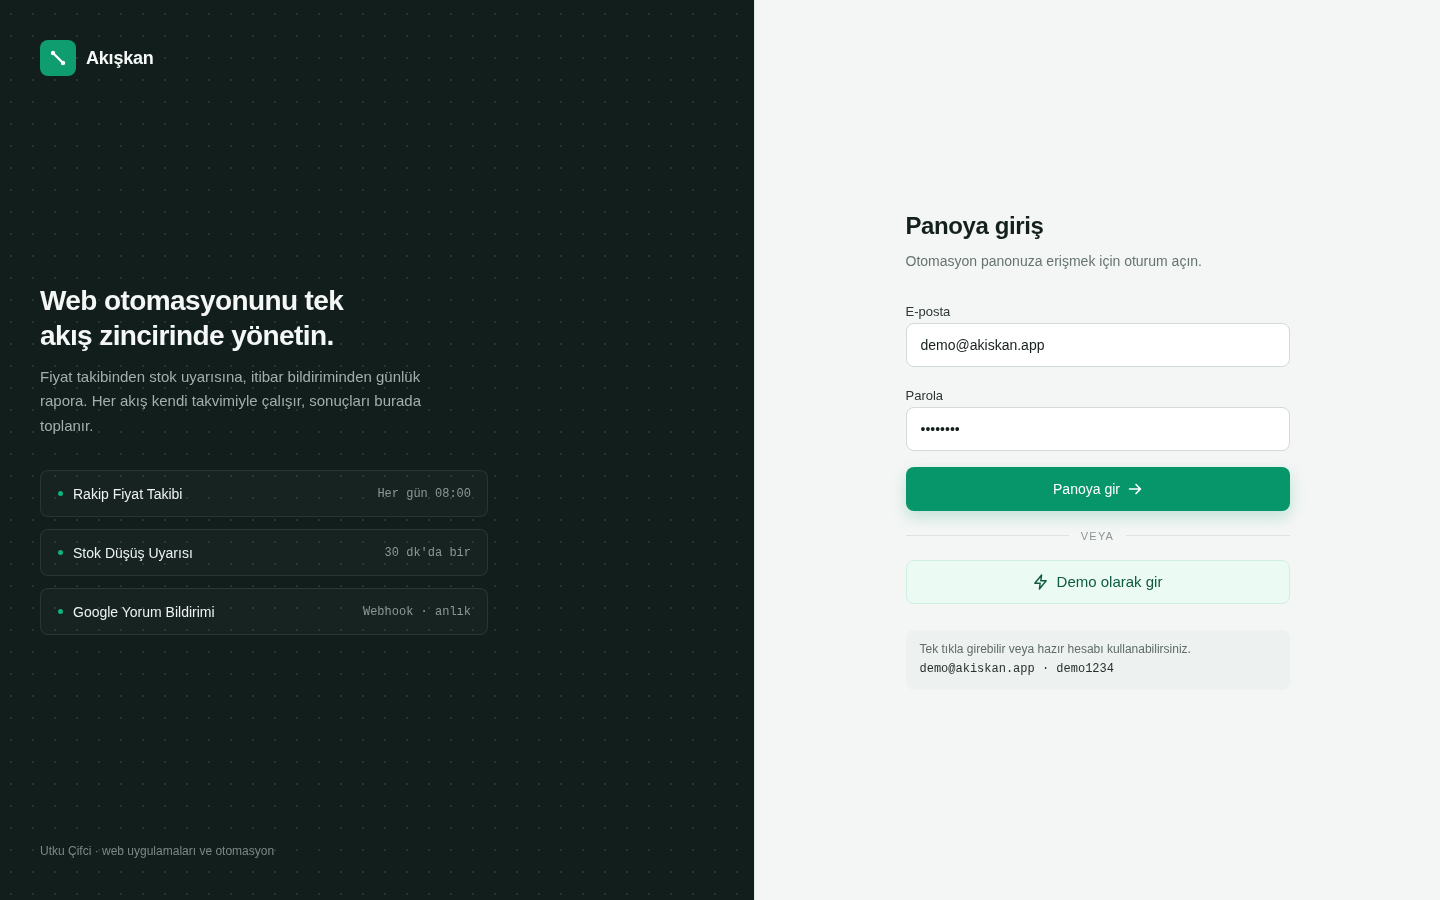 This screenshot has width=1440, height=900. What do you see at coordinates (128, 493) in the screenshot?
I see `flow-name: Rakip Fiyat Takibi` at bounding box center [128, 493].